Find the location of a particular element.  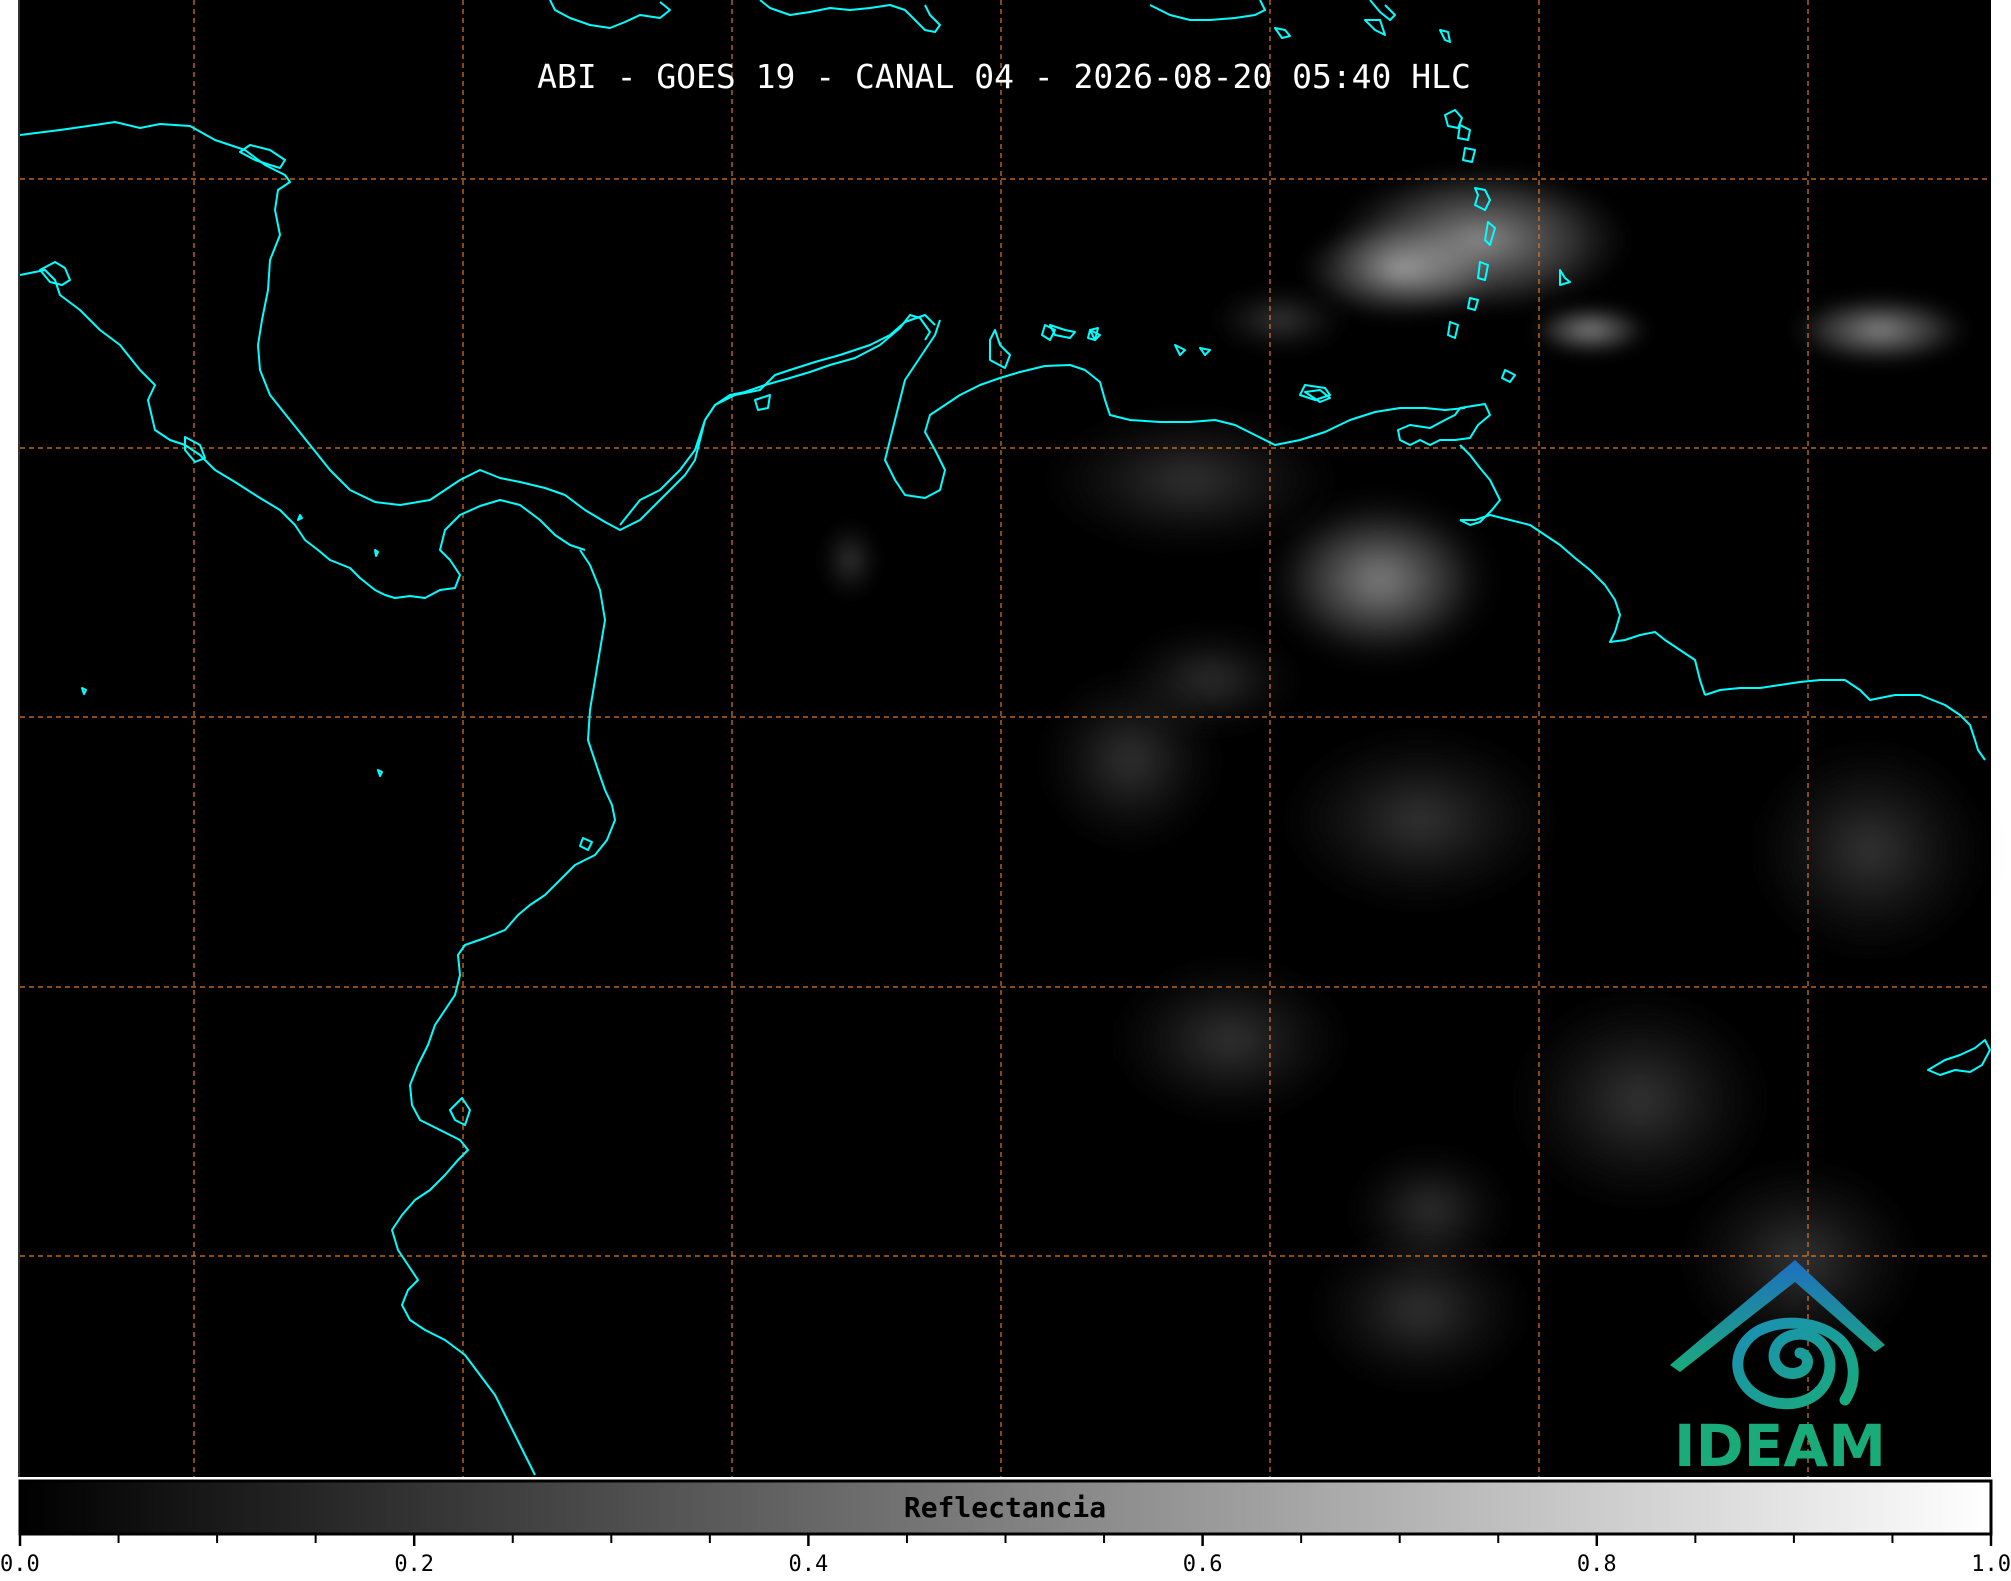

colorbar-tick-labels: 0.0 0.2 0.4 0.6 0.8 1.0 is located at coordinates (1005, 1564).